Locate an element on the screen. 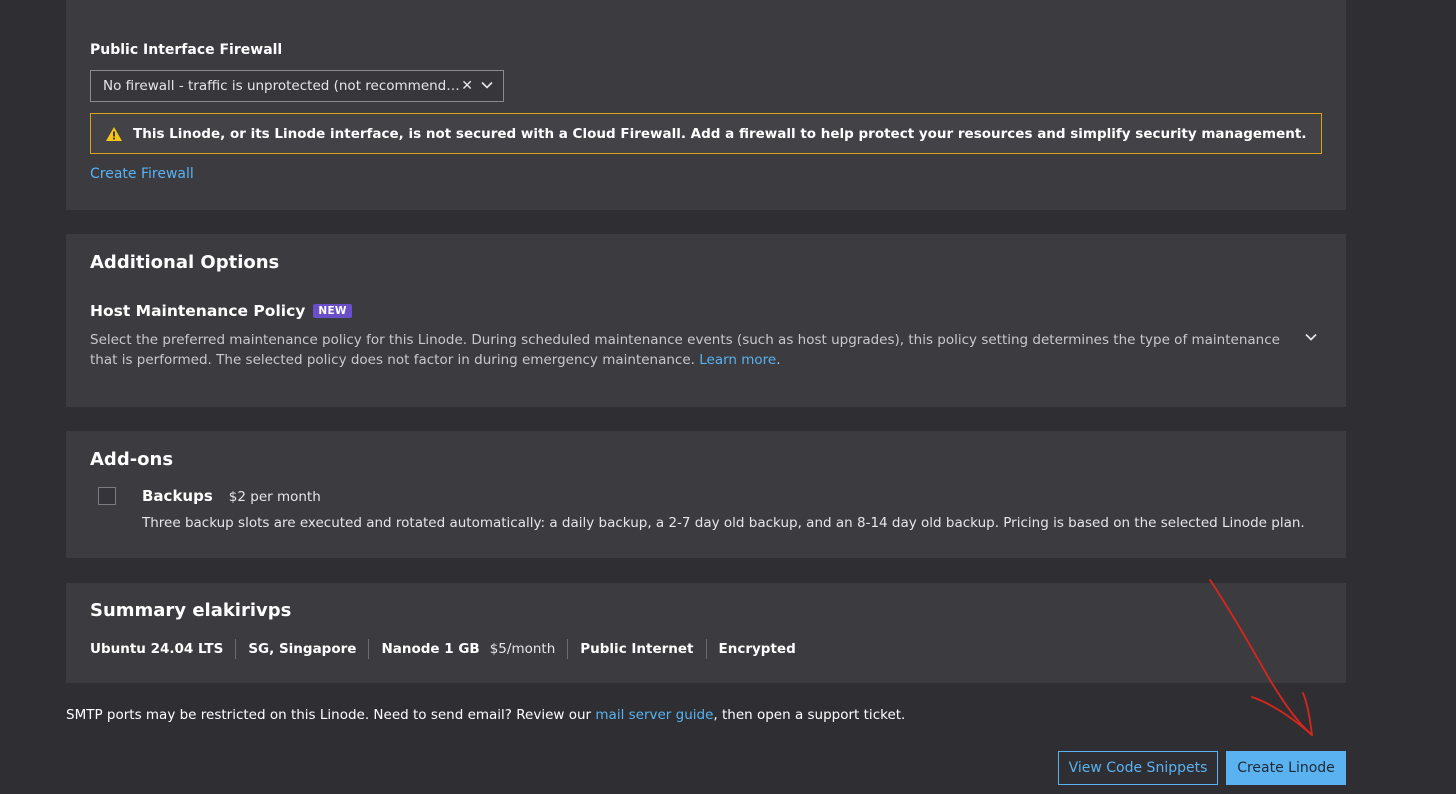 The height and width of the screenshot is (794, 1456). summary-image: Ubuntu 24.04 LTS is located at coordinates (157, 649).